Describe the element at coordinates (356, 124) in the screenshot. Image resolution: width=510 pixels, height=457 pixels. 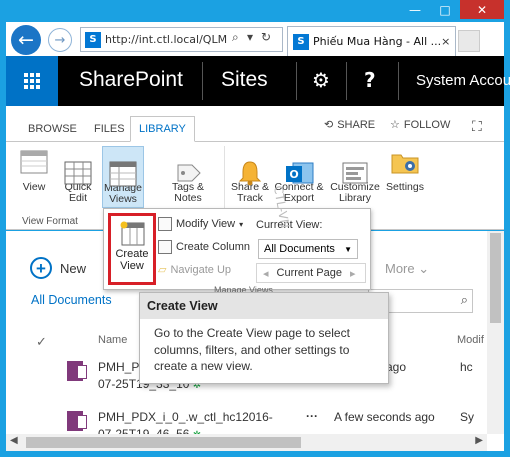
I see `share-label: SHARE` at that location.